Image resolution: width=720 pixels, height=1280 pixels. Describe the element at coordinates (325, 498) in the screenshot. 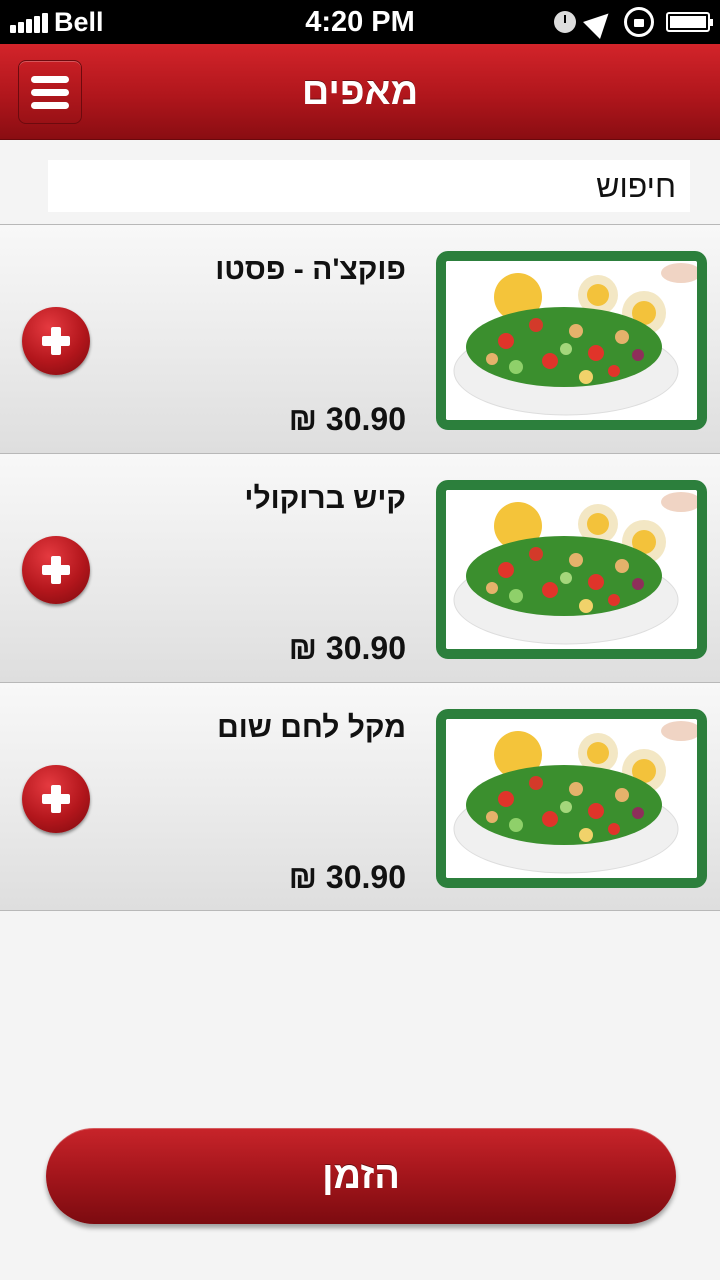

I see `item-name: קיש ברוקולי` at that location.